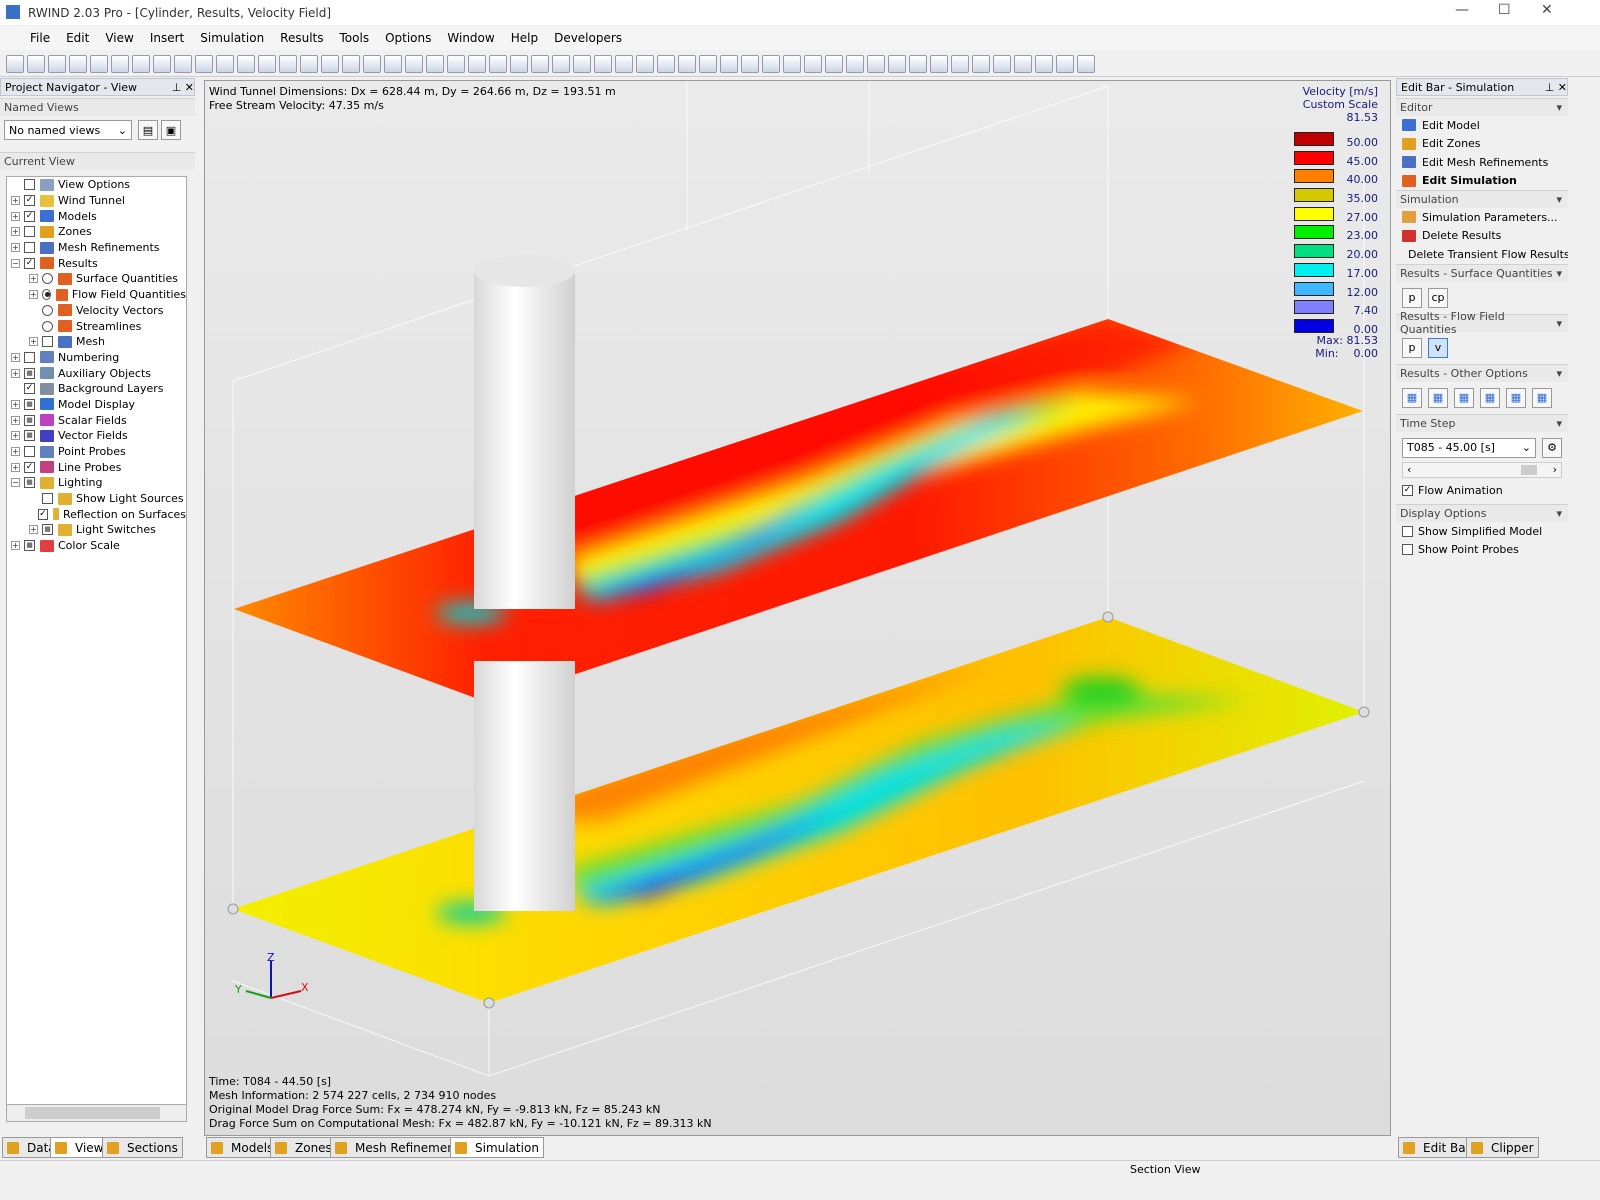  What do you see at coordinates (15, 483) in the screenshot?
I see `expand-toggle-icon: −` at bounding box center [15, 483].